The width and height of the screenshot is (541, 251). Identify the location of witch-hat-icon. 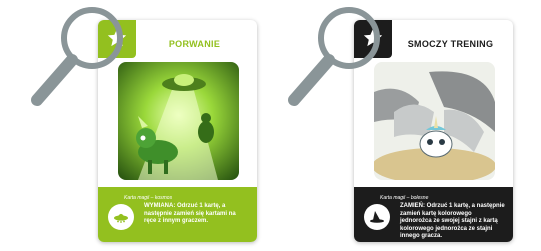
(377, 217).